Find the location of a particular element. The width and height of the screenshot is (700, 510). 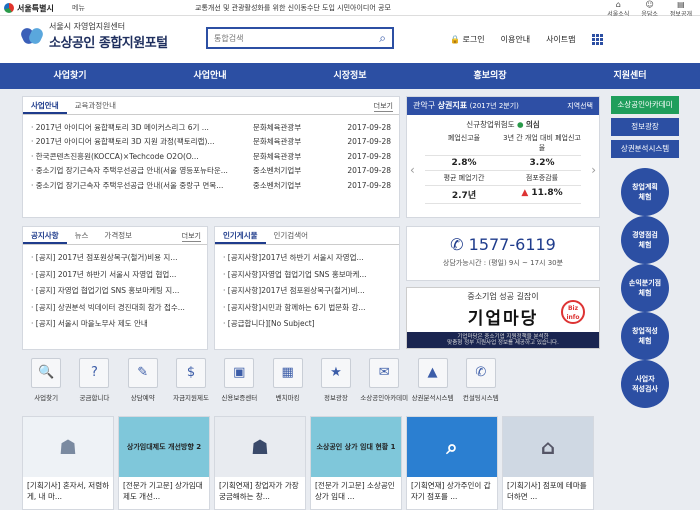

startup-plan-button: 창업계획 체험 is located at coordinates (645, 192).